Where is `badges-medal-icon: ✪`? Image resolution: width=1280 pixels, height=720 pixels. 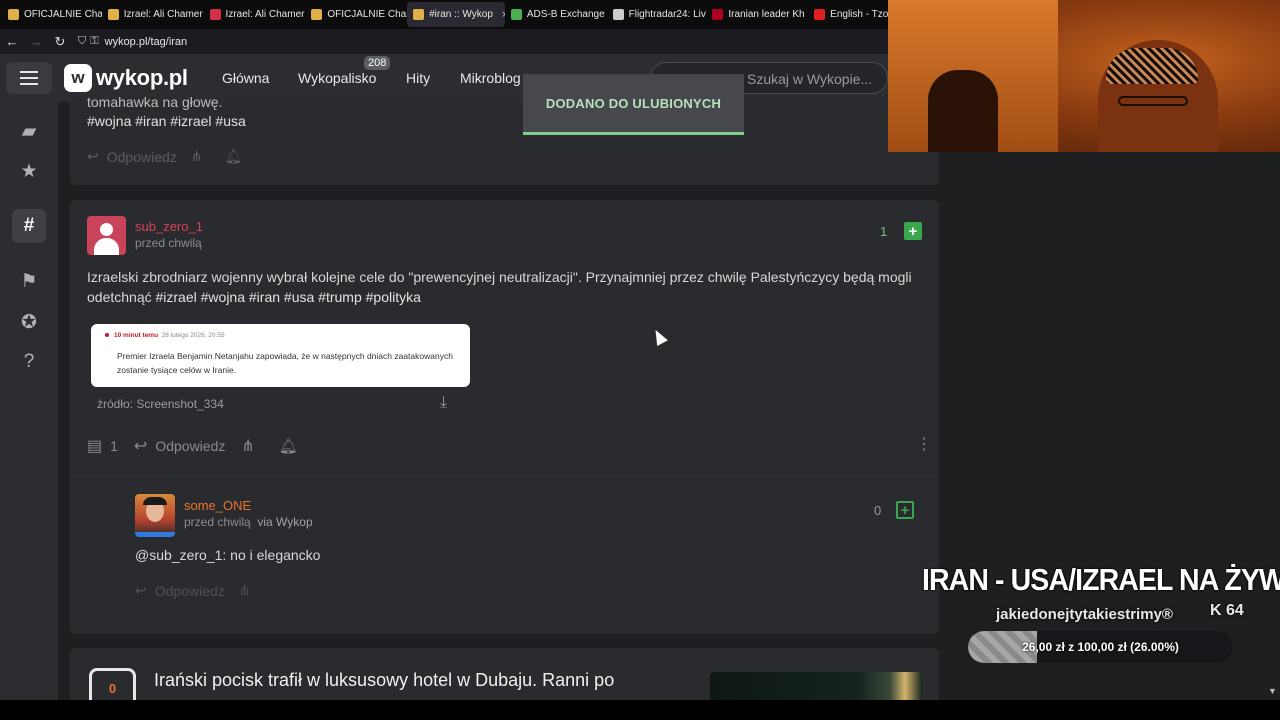 badges-medal-icon: ✪ is located at coordinates (29, 322).